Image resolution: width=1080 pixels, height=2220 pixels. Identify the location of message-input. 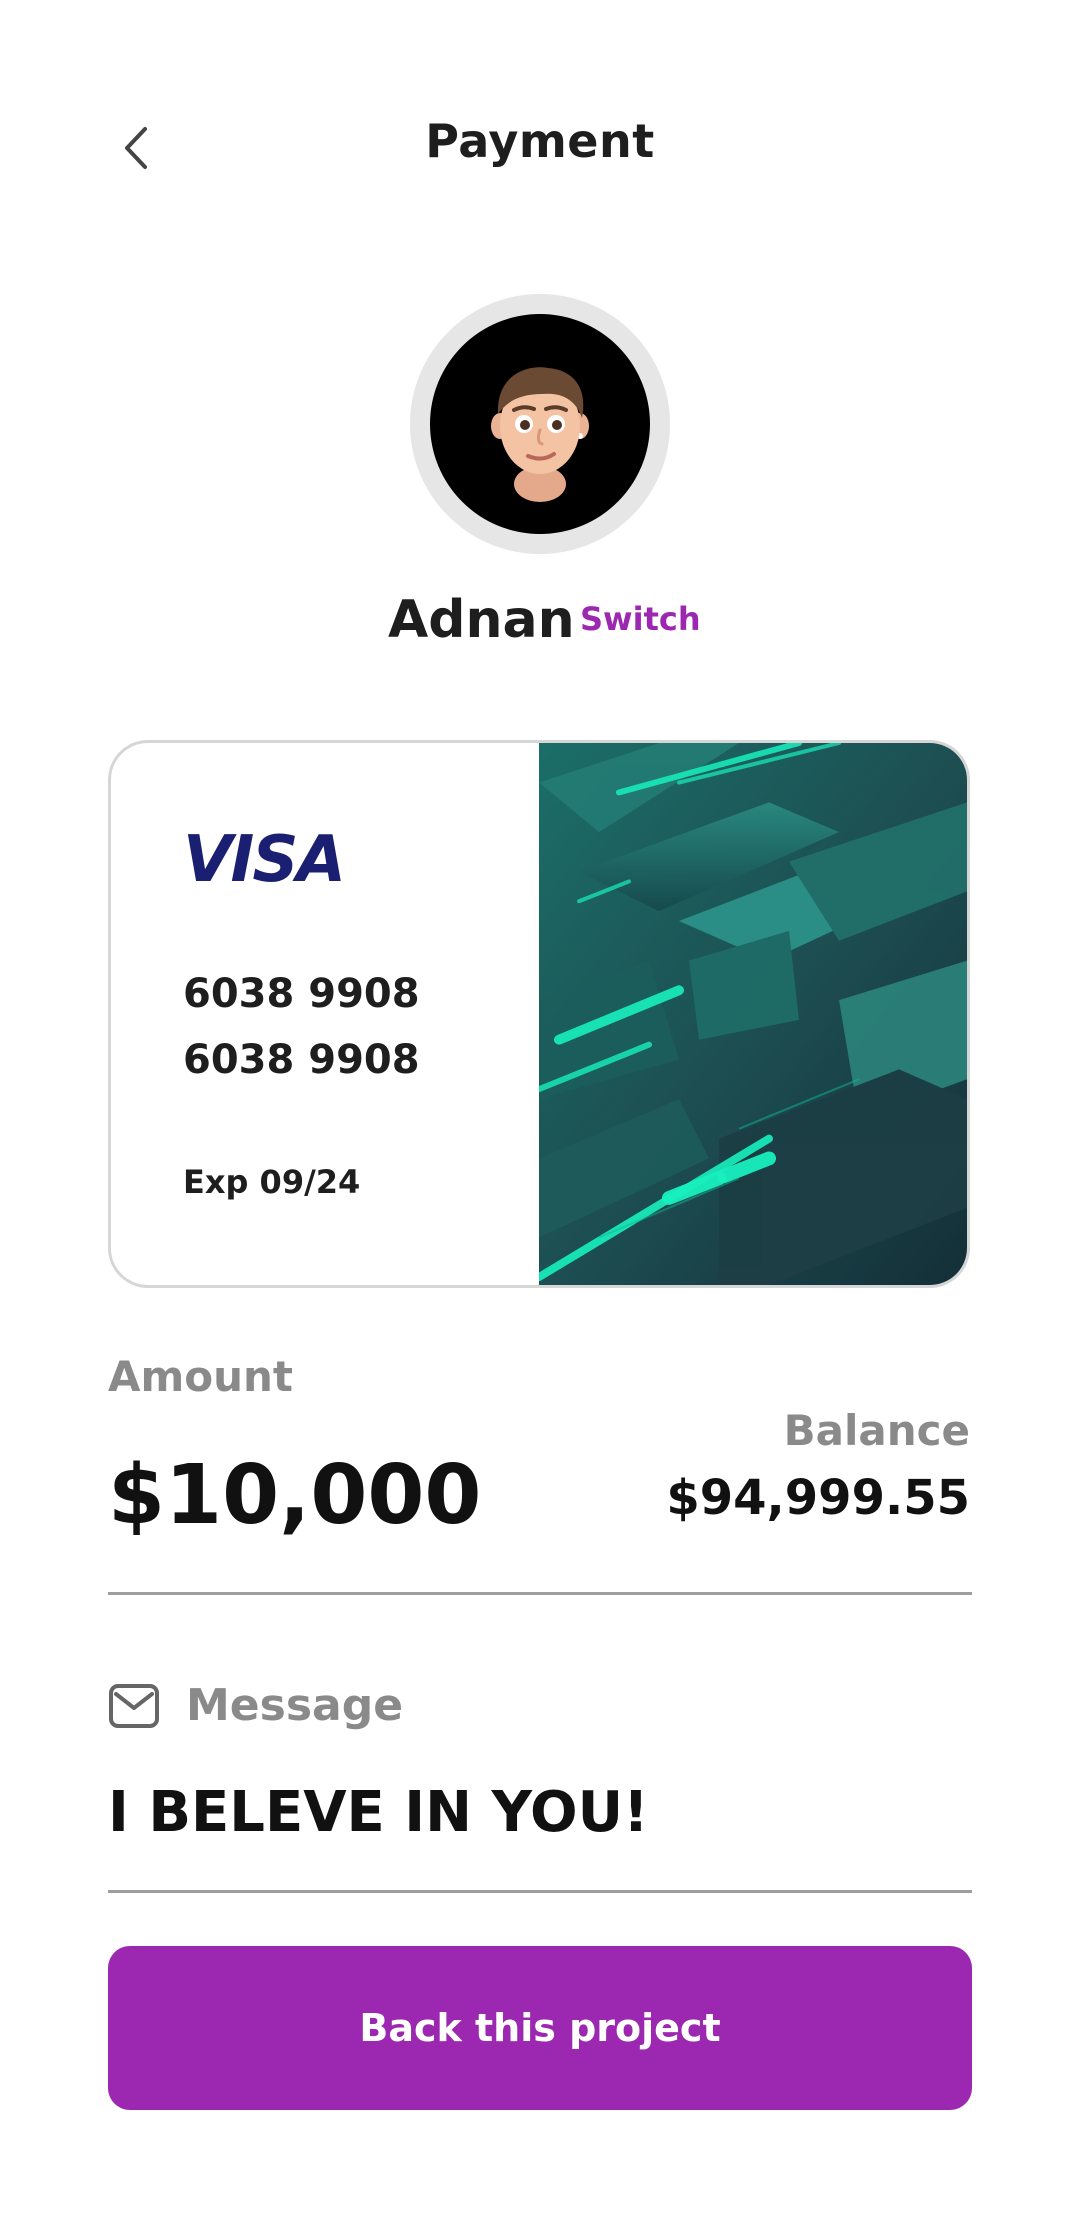
(538, 1812).